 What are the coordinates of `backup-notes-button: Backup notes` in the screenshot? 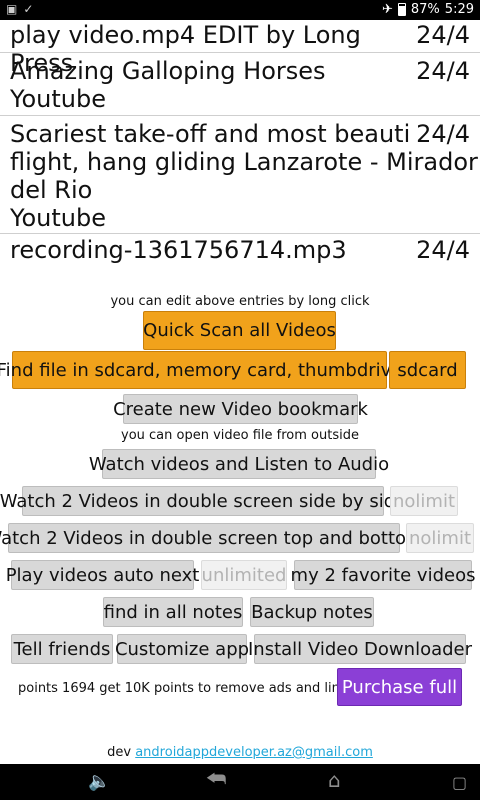 It's located at (312, 612).